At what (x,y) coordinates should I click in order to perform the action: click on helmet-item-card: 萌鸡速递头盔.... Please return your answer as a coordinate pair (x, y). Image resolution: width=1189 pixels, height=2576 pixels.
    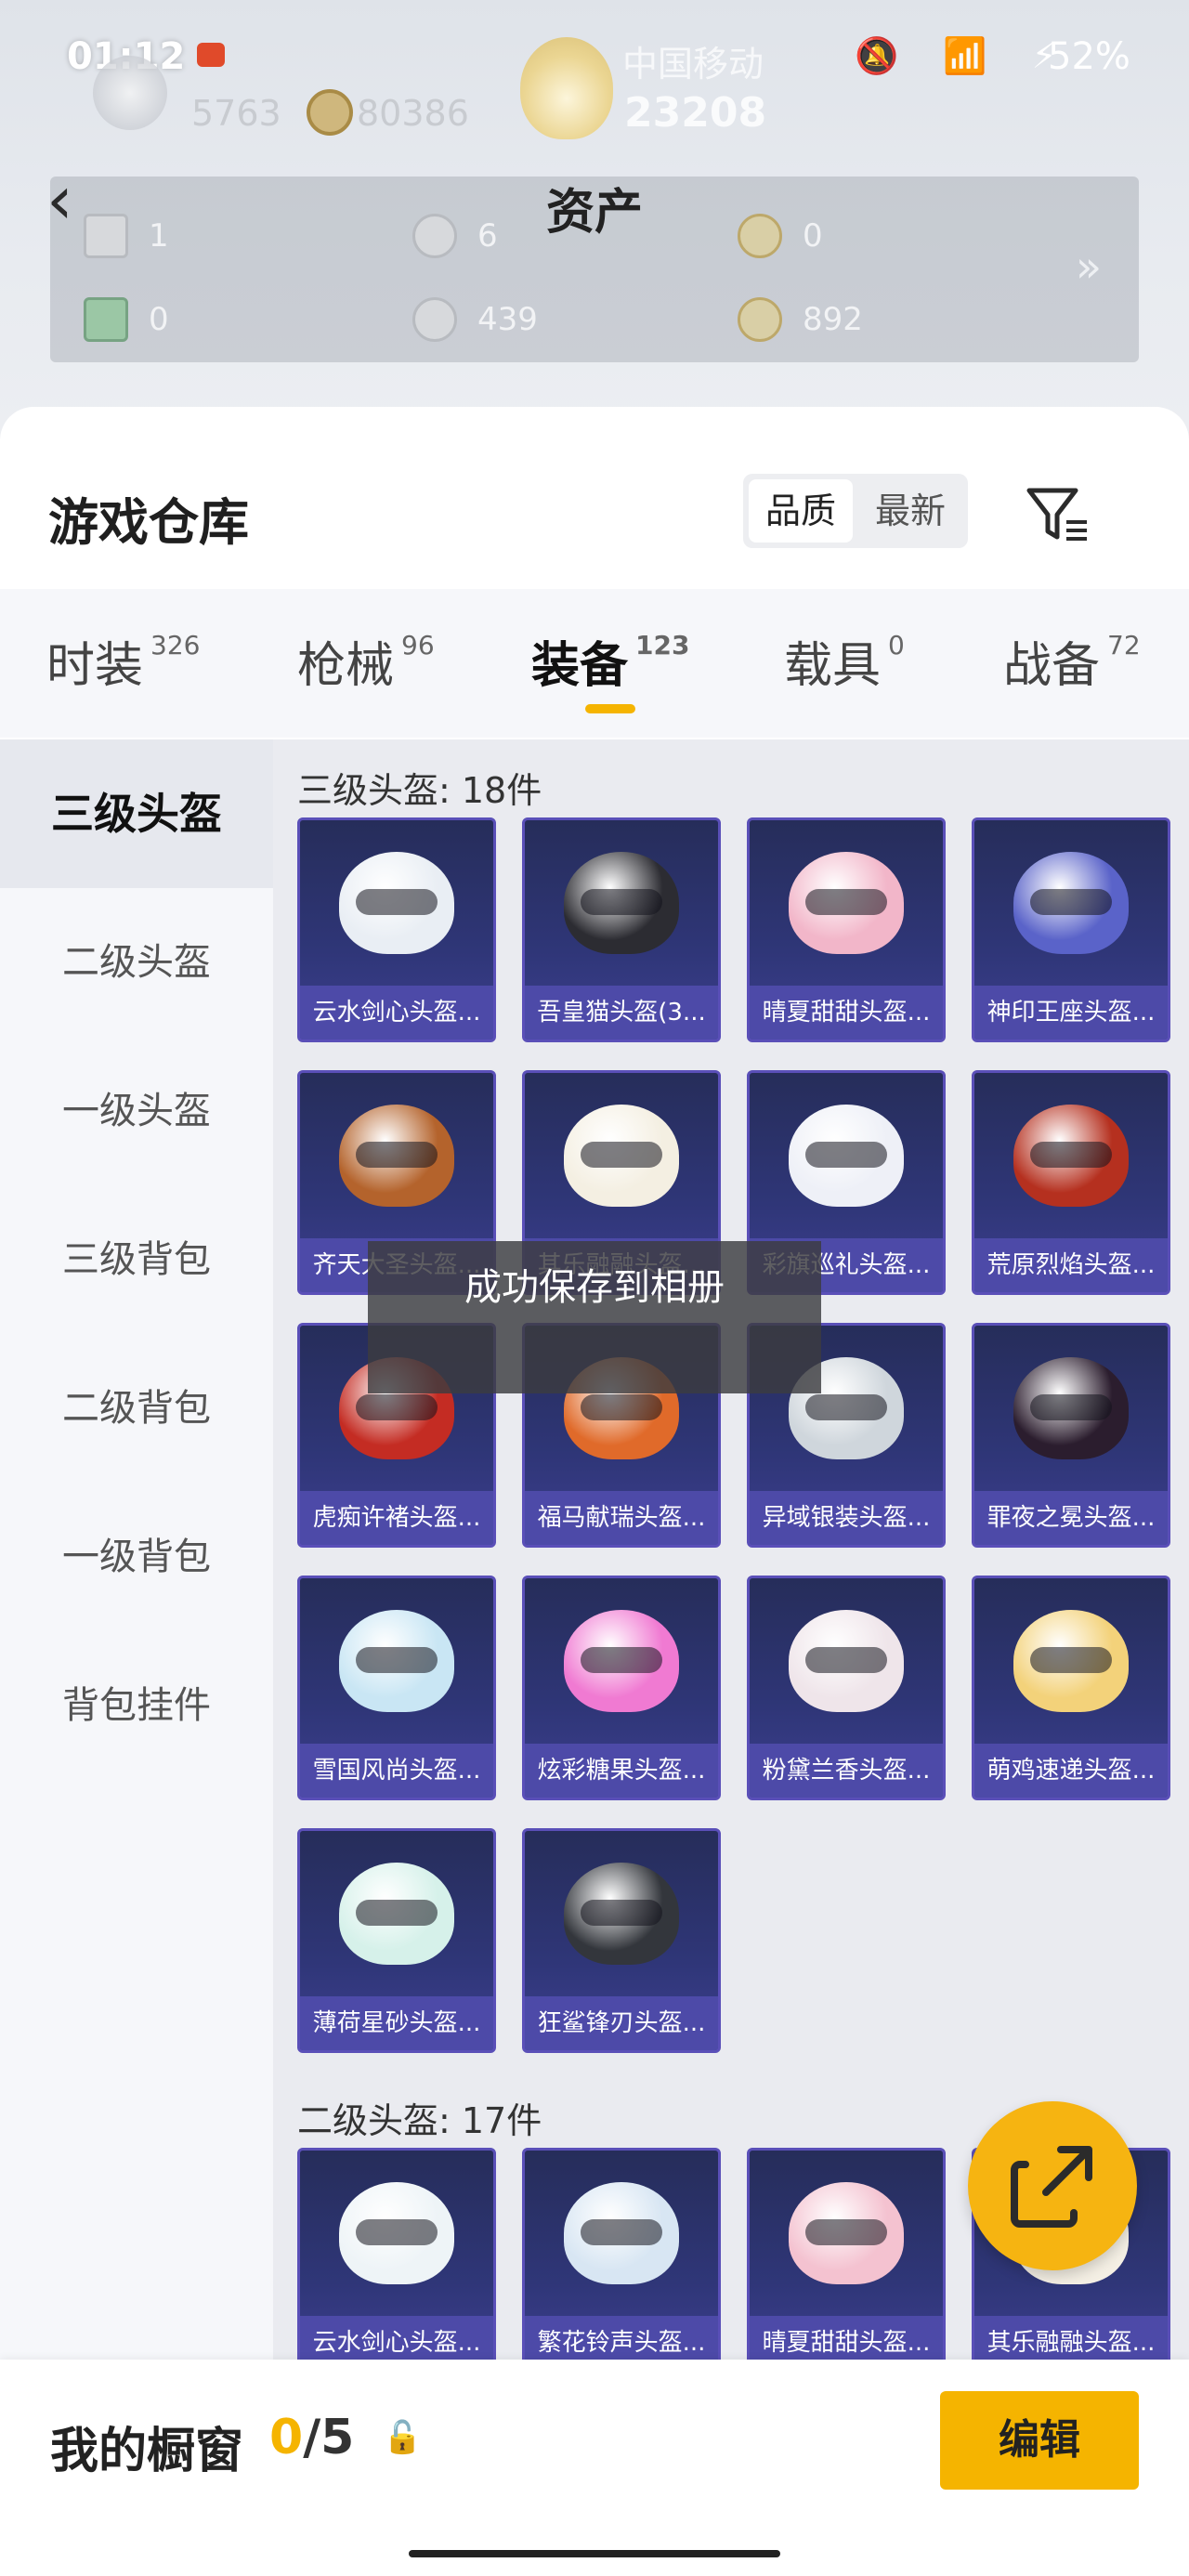
    Looking at the image, I should click on (1071, 1688).